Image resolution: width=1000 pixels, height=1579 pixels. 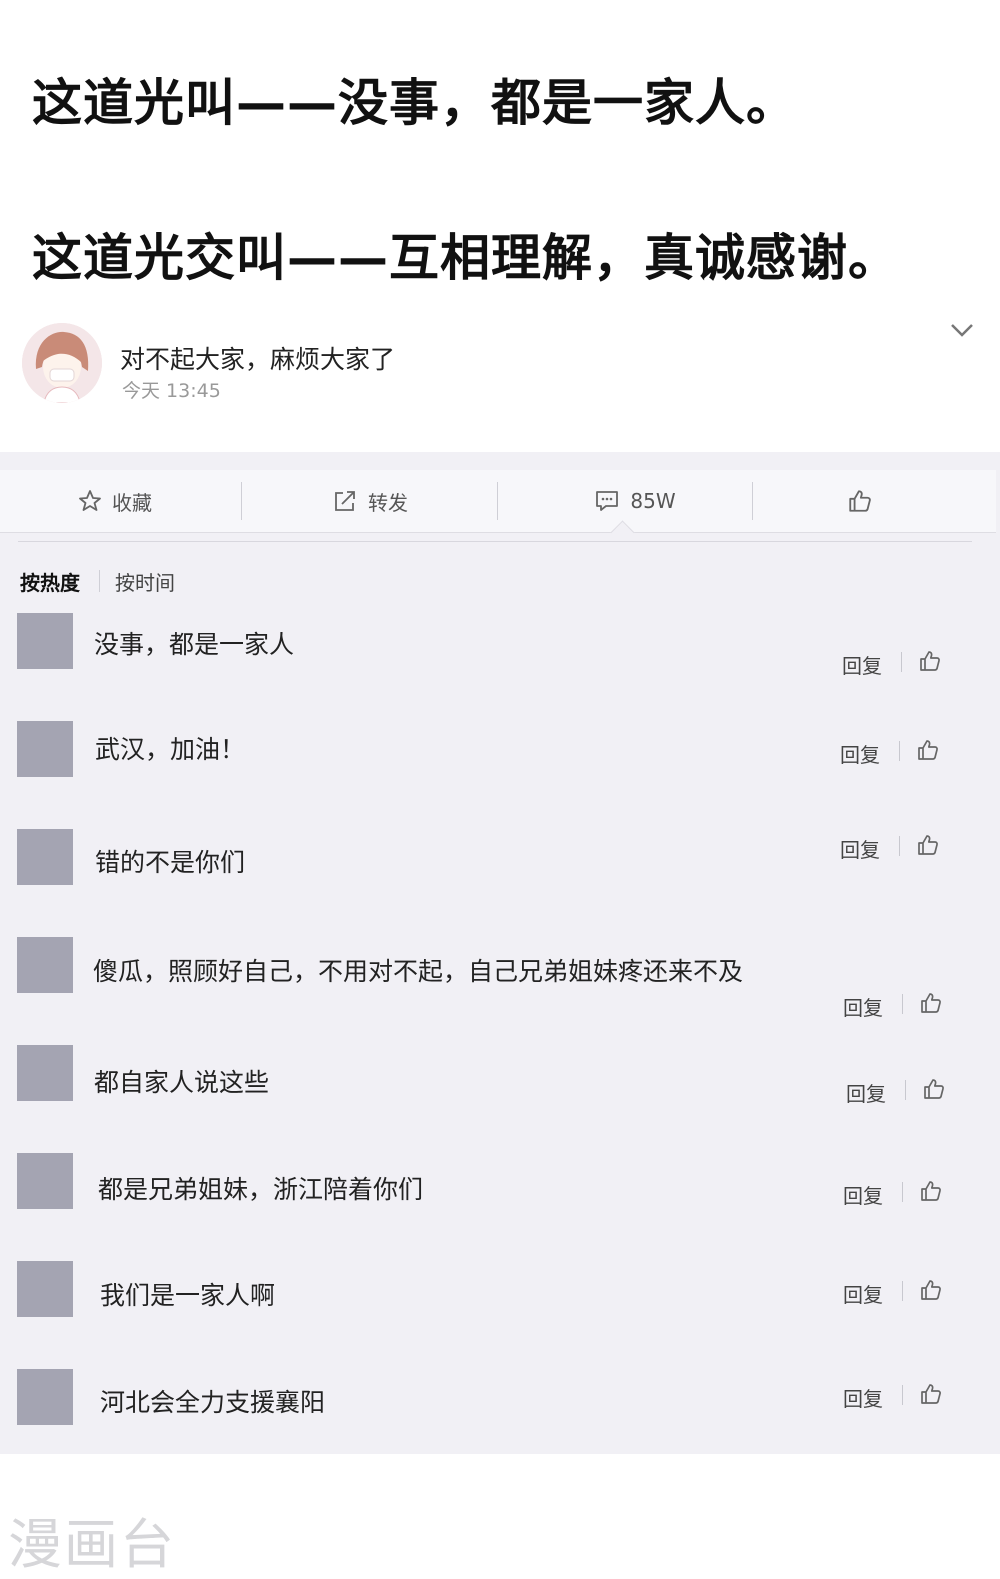 I want to click on star-icon, so click(x=90, y=500).